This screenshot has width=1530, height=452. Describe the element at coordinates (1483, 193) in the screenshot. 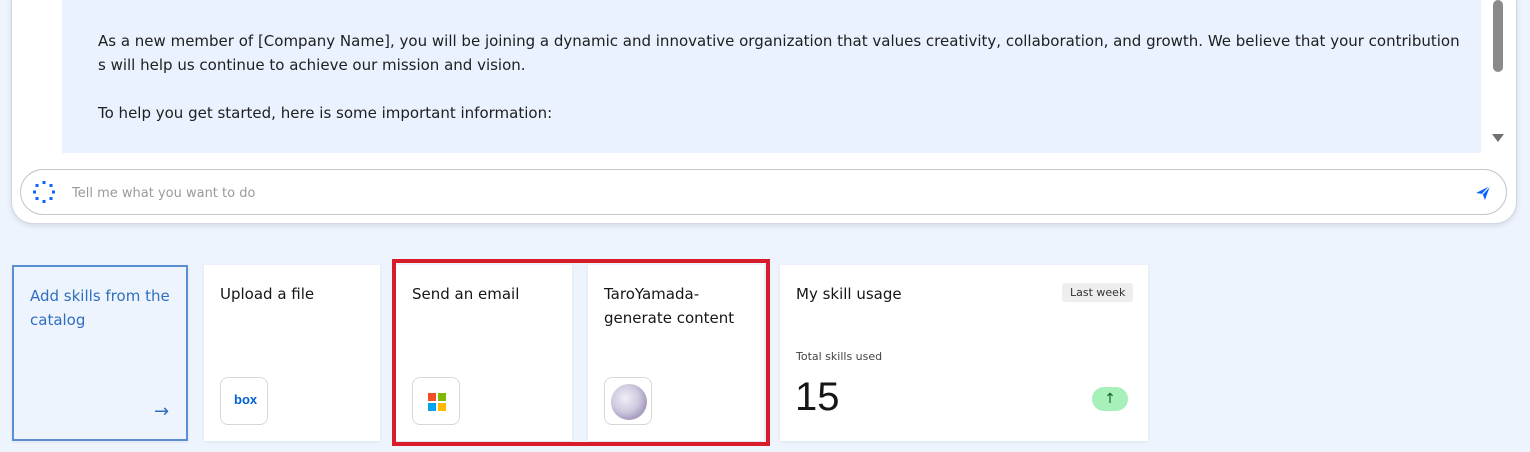

I see `send-icon` at that location.